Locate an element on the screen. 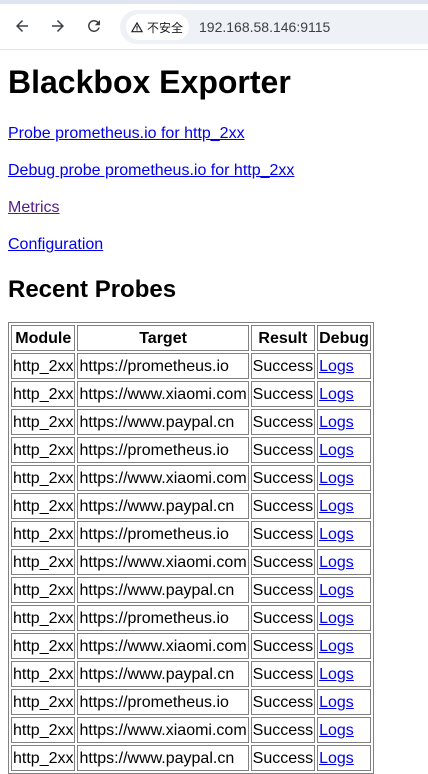  arrow-left-icon is located at coordinates (22, 26).